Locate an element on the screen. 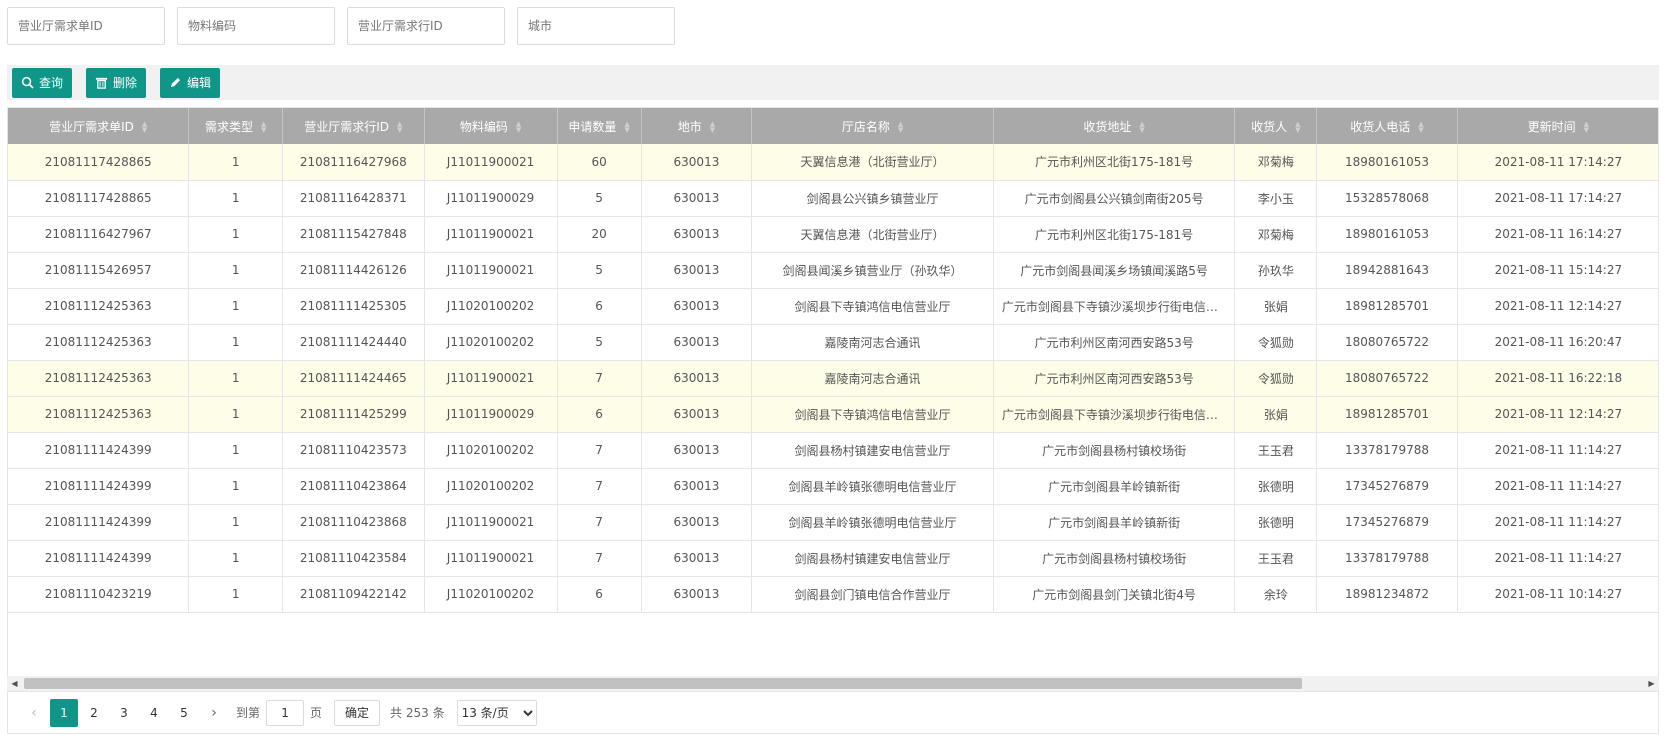 This screenshot has width=1666, height=739. table-cell: 广元市剑阁县杨村镇校场街 is located at coordinates (1114, 558).